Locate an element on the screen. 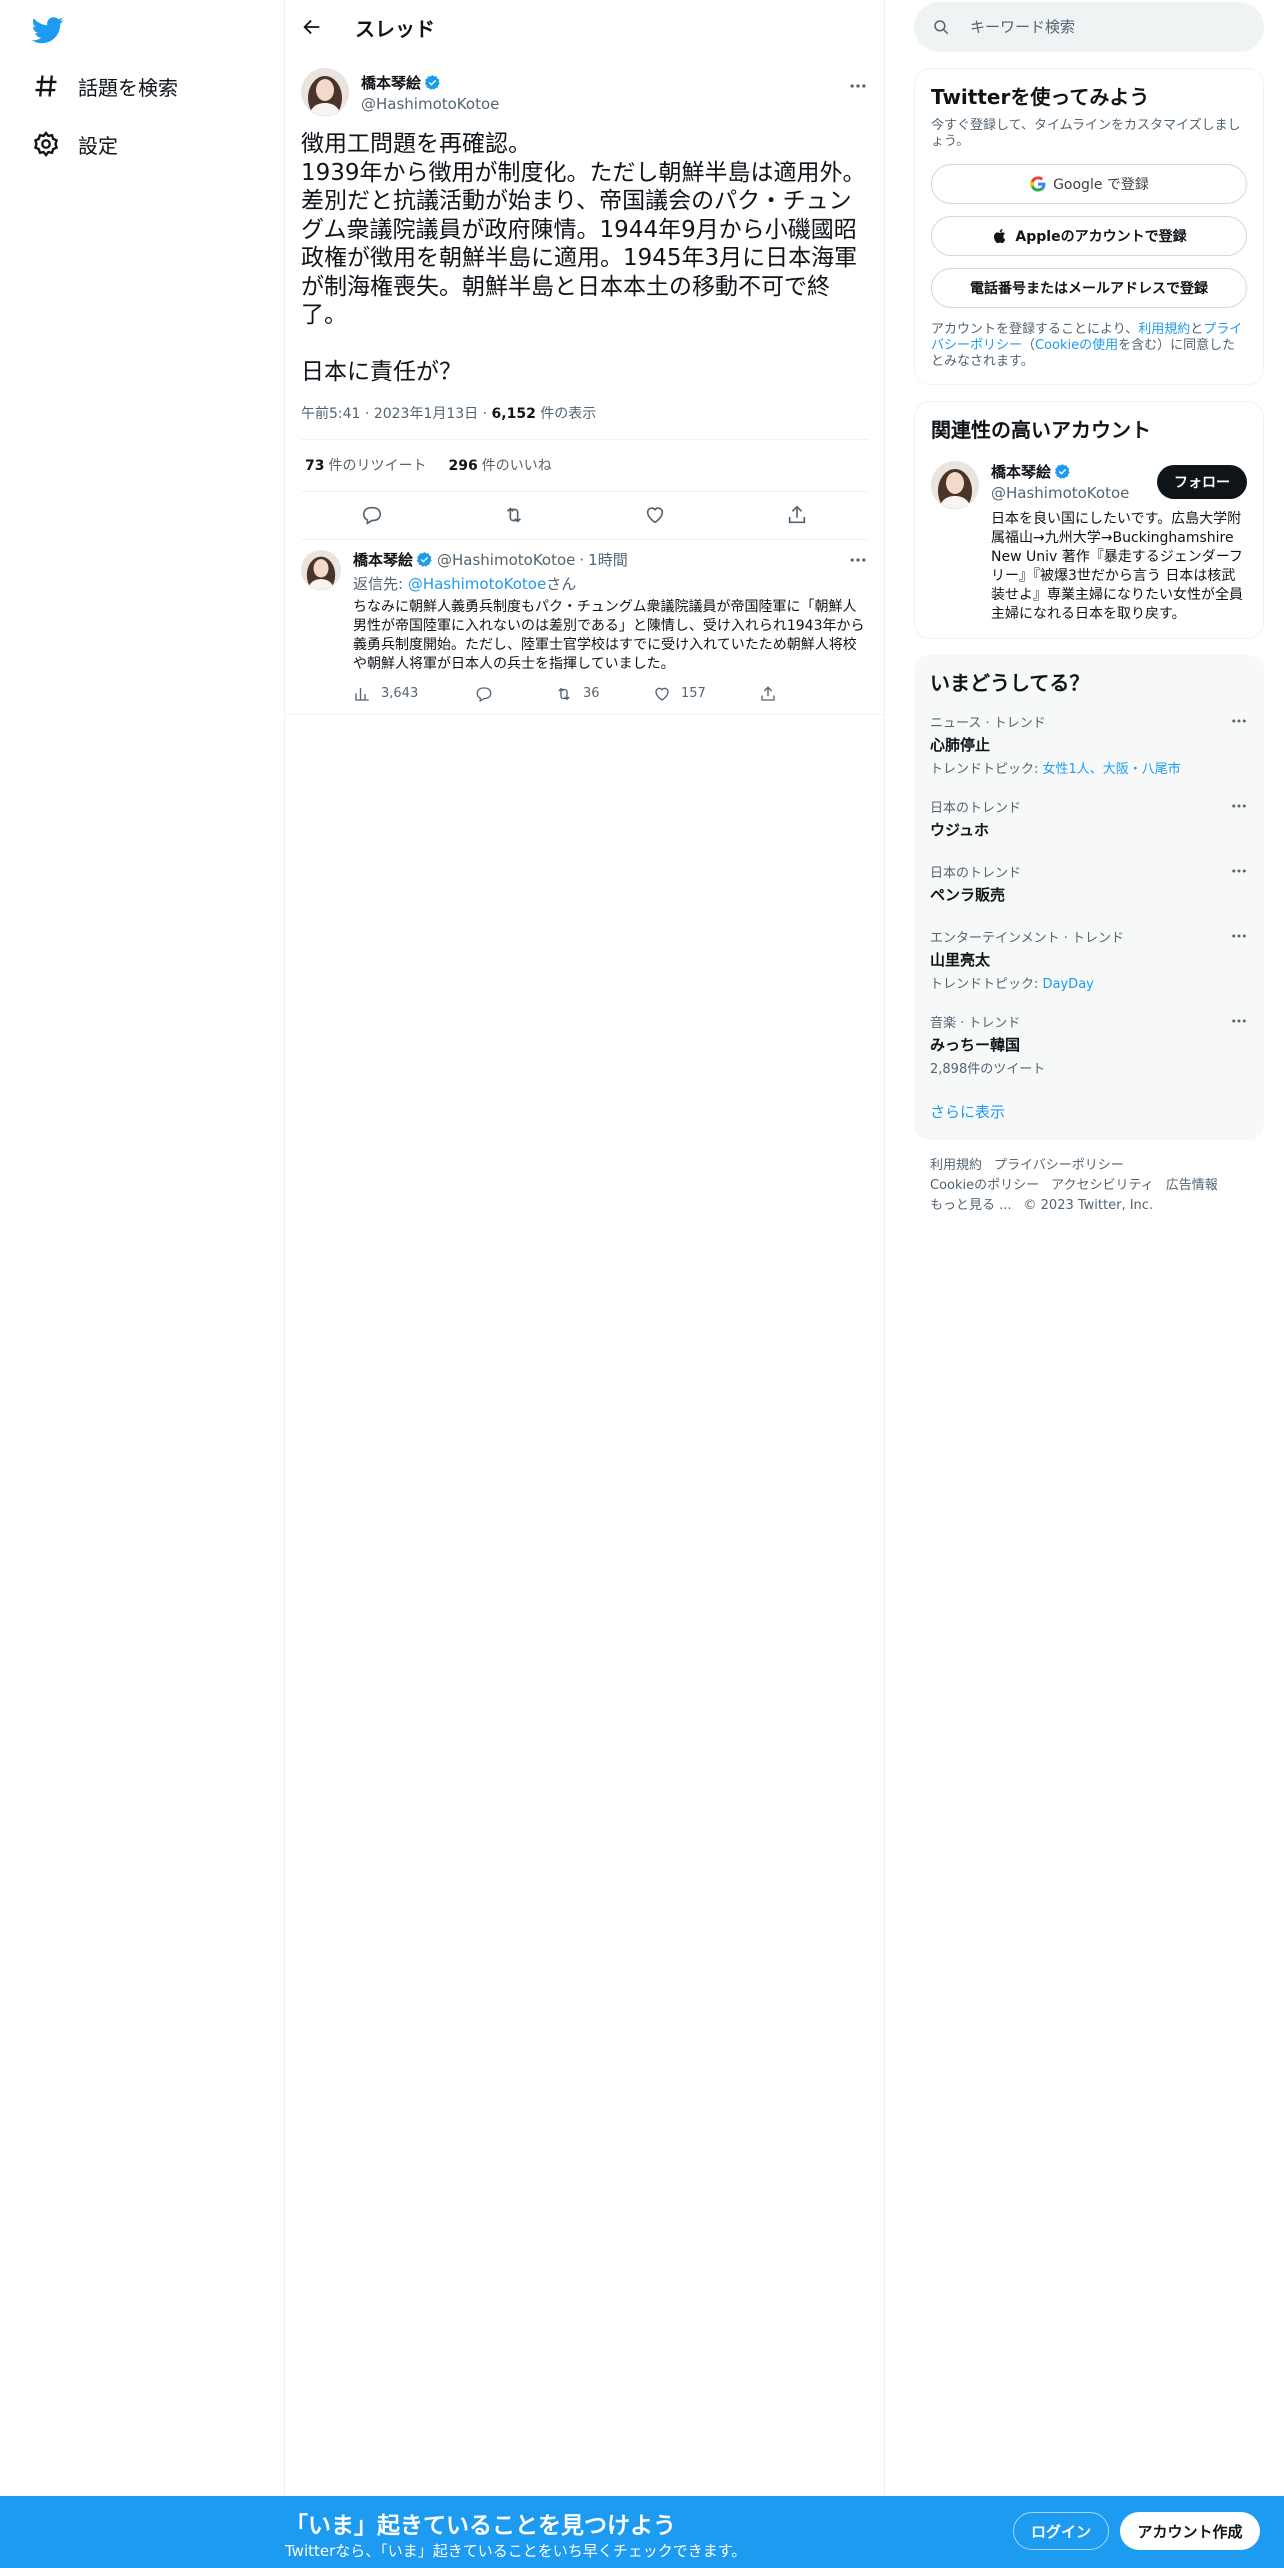  trend-tweet-count: 2,898件のツイート is located at coordinates (988, 1069).